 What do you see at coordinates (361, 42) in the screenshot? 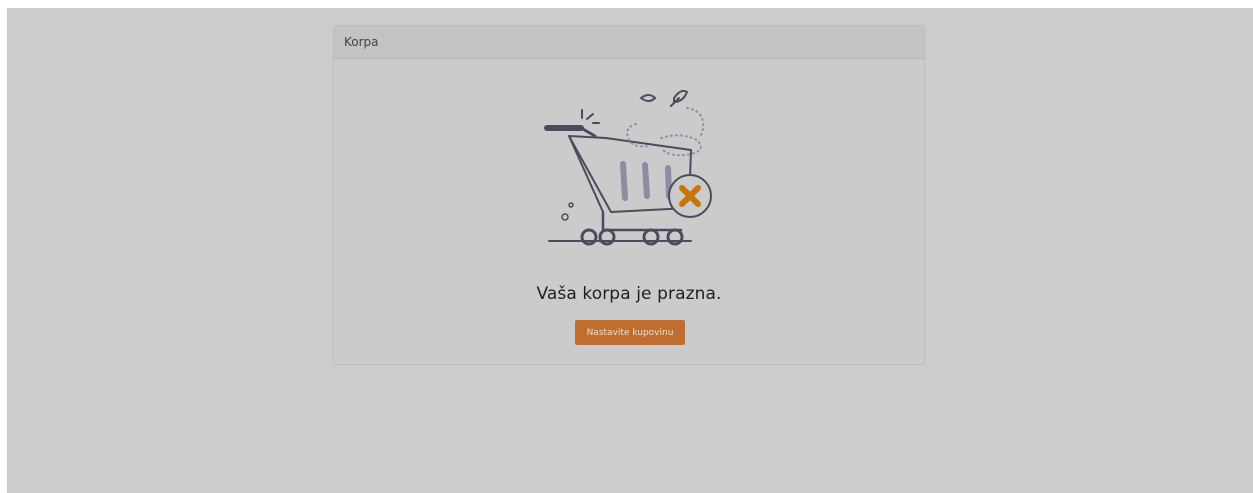
I see `card-title: Korpa` at bounding box center [361, 42].